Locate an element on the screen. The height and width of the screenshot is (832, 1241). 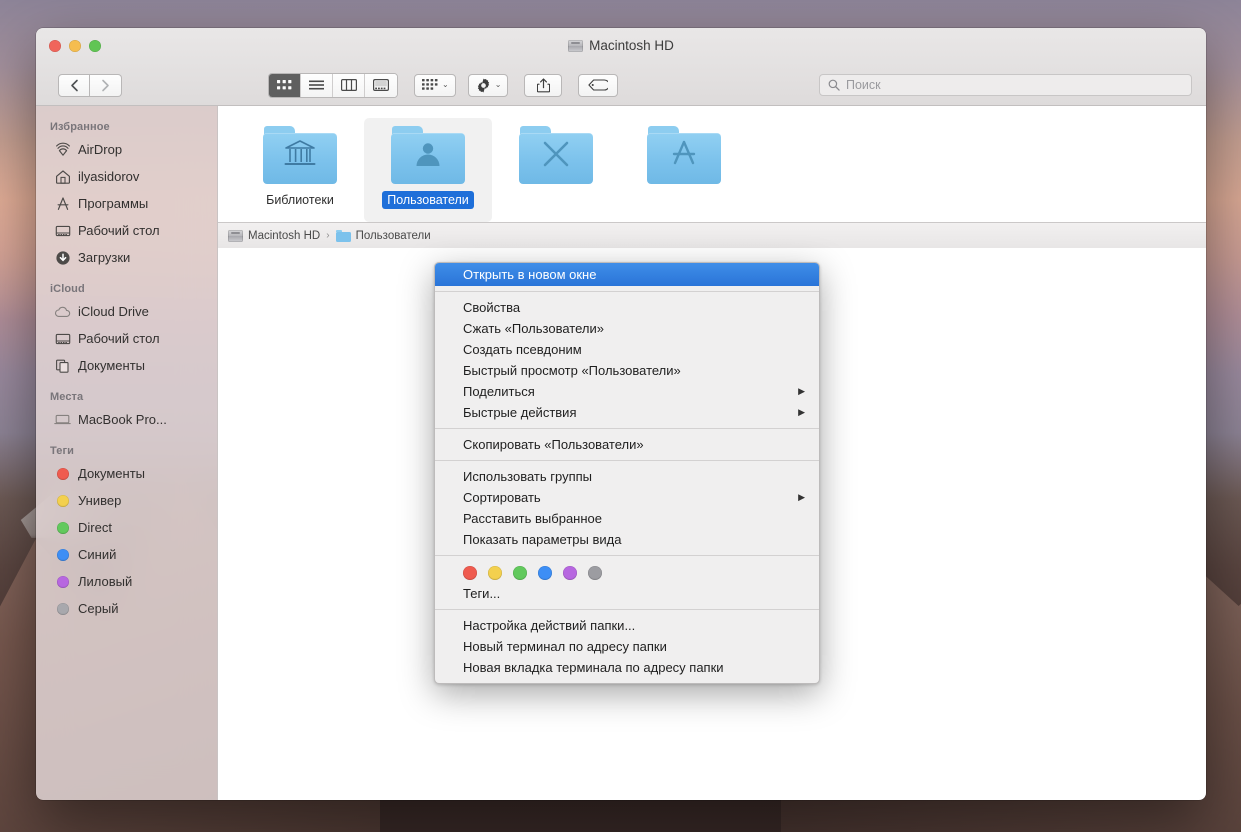
sidebar-tag-univer: Универ is located at coordinates (126, 500).